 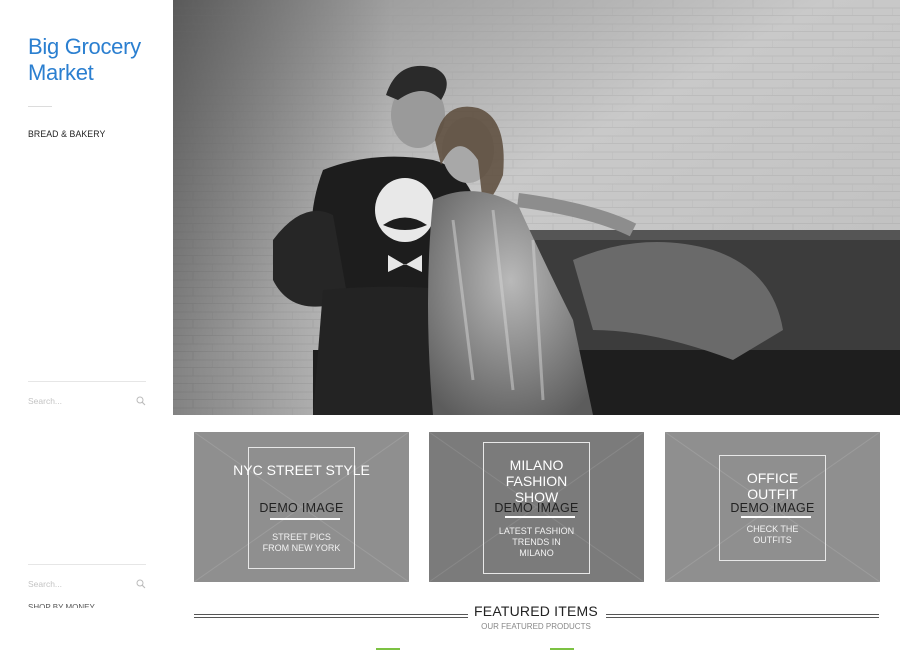 What do you see at coordinates (772, 534) in the screenshot?
I see `promo-subtext: CHECK THE OUTFITS` at bounding box center [772, 534].